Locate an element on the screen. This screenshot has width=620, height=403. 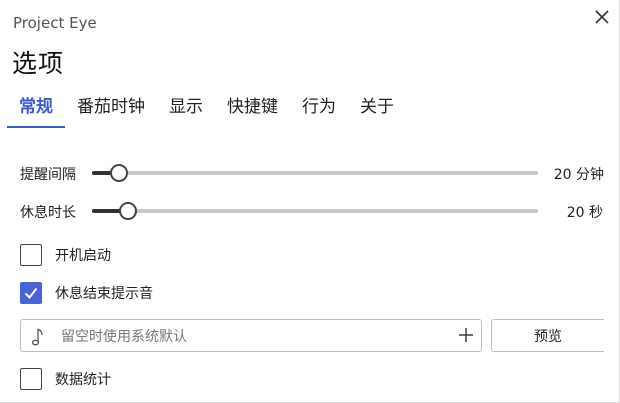
sound-file-field is located at coordinates (251, 336).